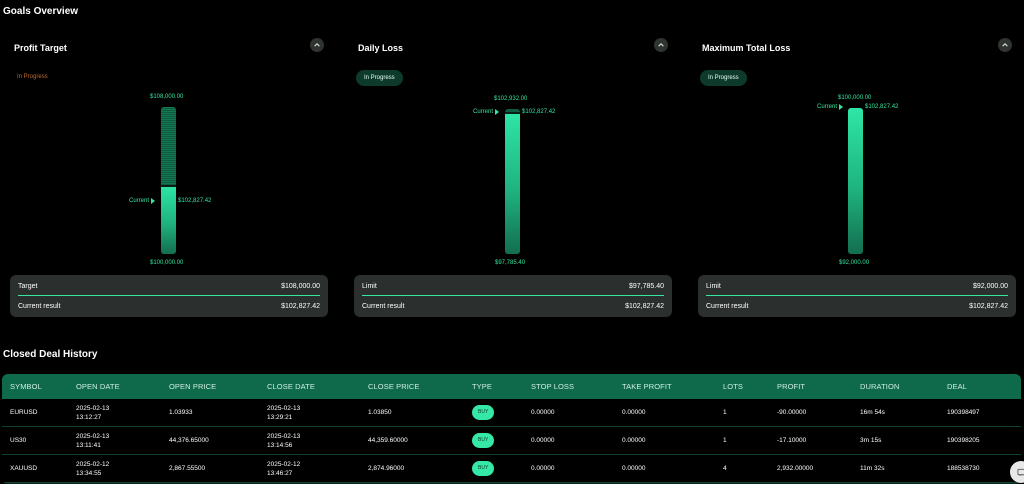 This screenshot has height=484, width=1024. I want to click on bottom-value-label: $92,000.00, so click(854, 263).